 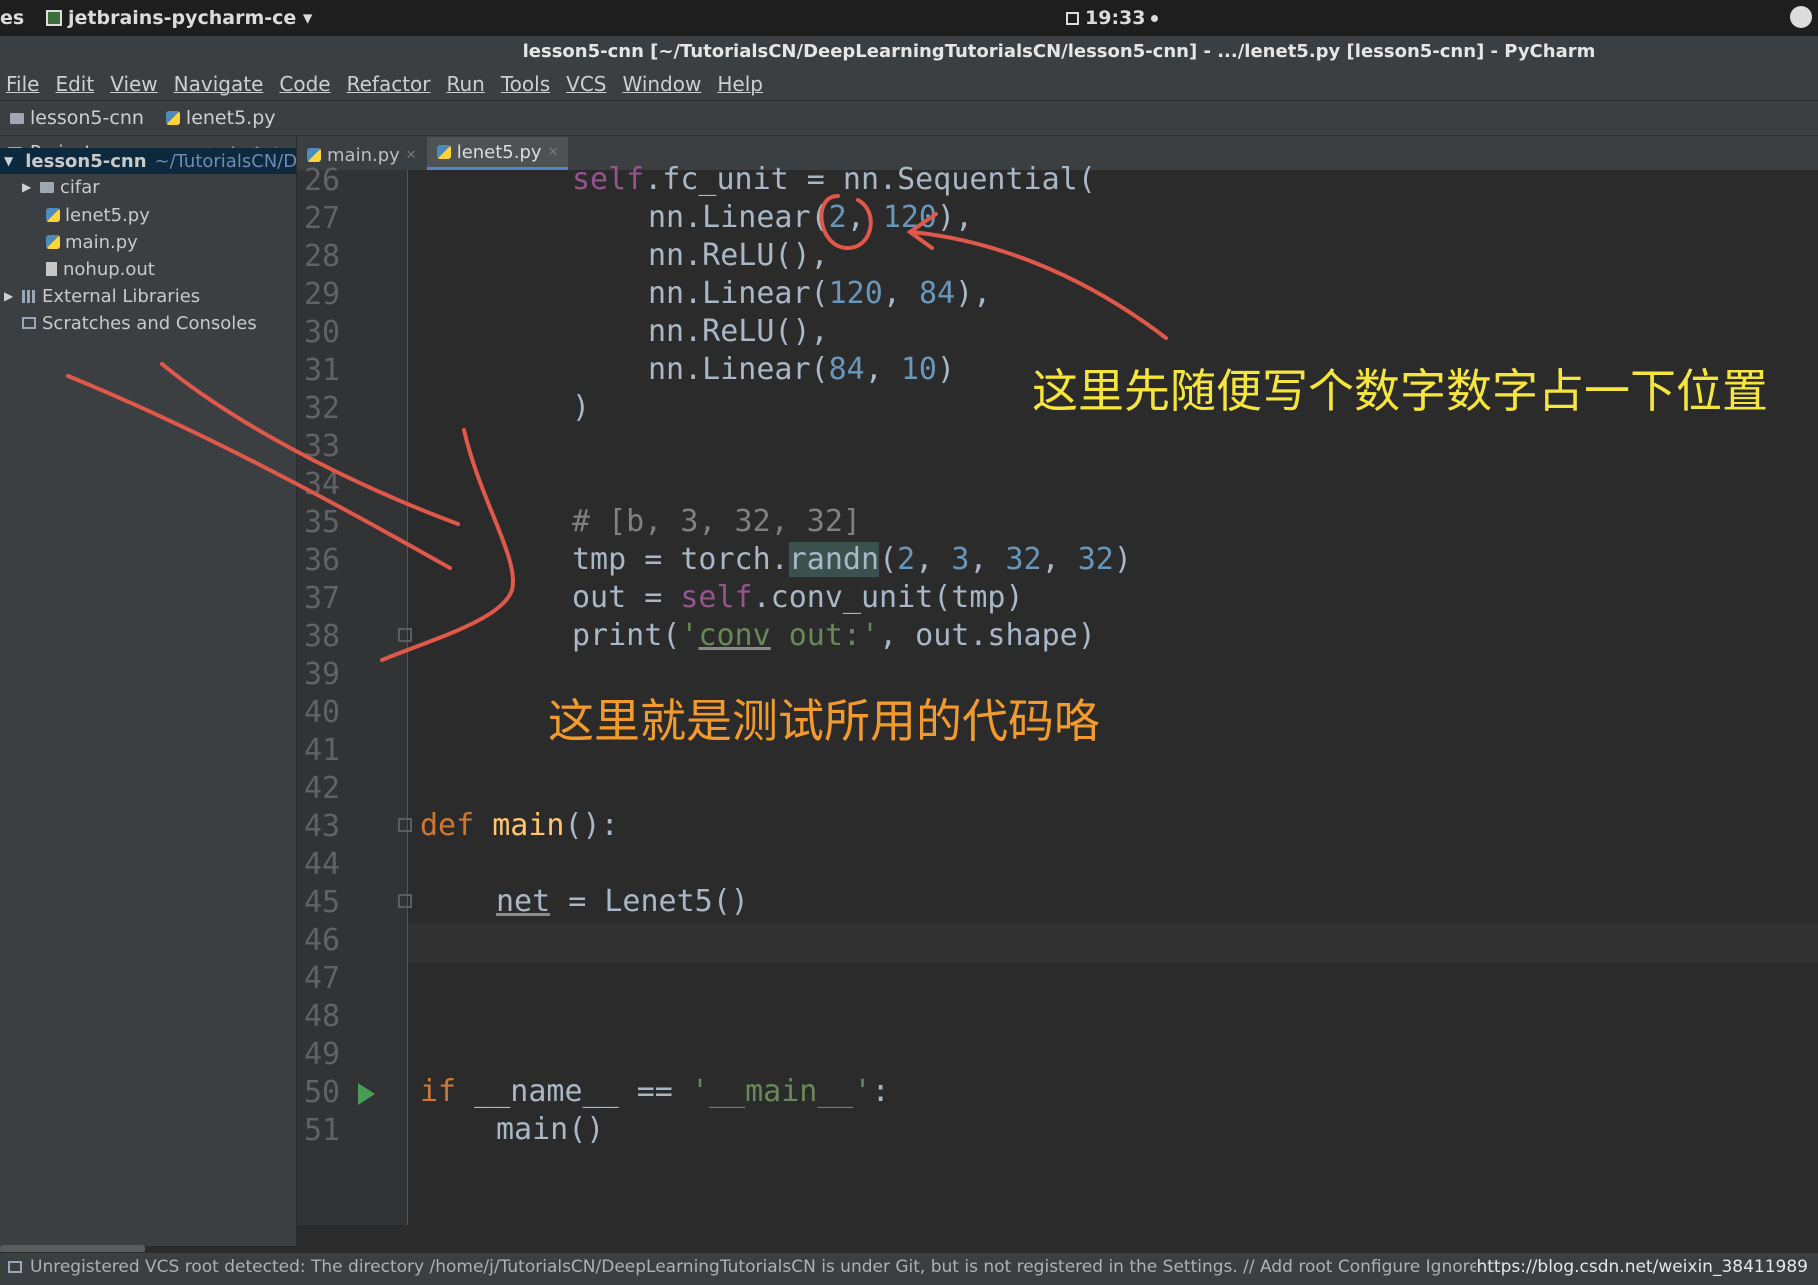 I want to click on tree-item-label: nohup.out, so click(x=109, y=269).